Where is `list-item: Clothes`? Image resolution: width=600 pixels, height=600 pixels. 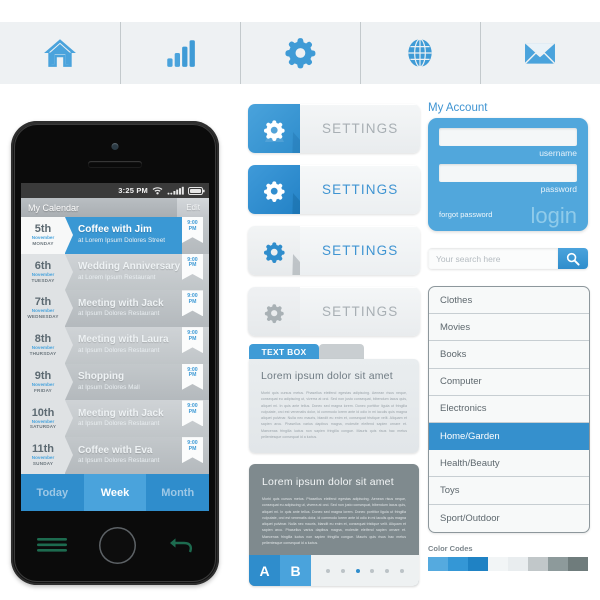 list-item: Clothes is located at coordinates (509, 301).